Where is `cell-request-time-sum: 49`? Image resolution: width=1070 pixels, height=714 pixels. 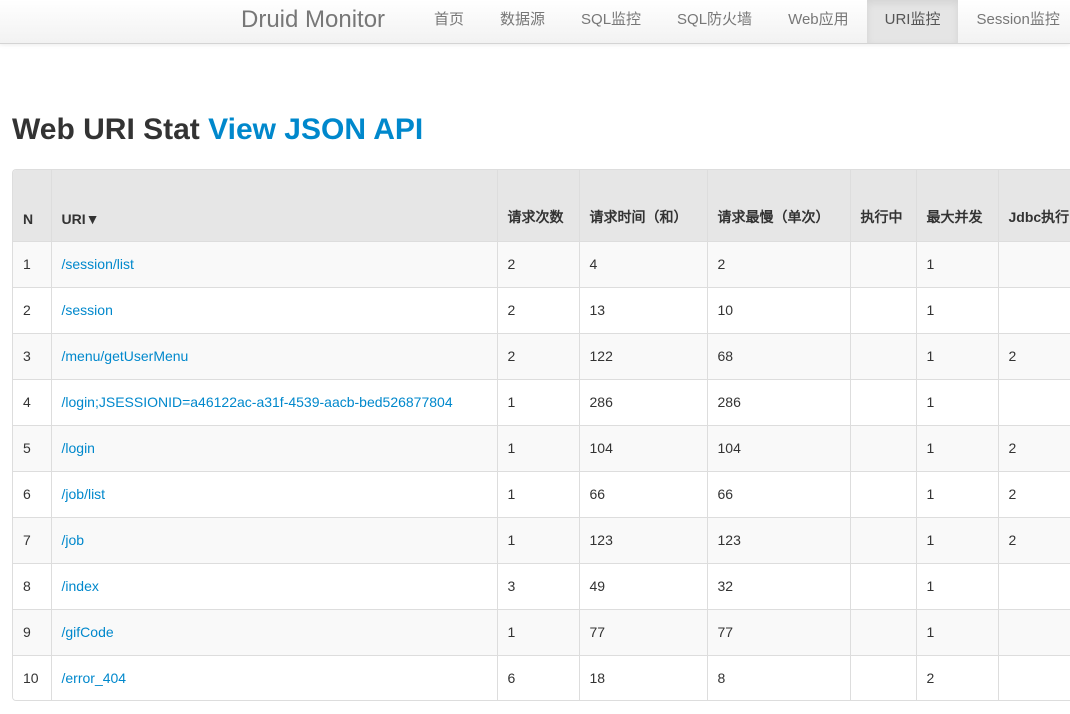 cell-request-time-sum: 49 is located at coordinates (642, 585).